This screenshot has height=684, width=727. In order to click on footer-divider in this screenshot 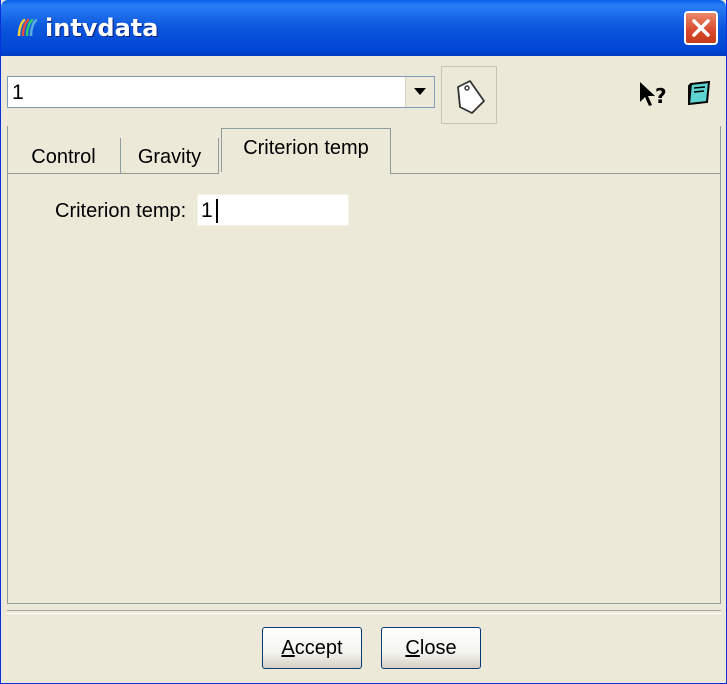, I will do `click(364, 612)`.